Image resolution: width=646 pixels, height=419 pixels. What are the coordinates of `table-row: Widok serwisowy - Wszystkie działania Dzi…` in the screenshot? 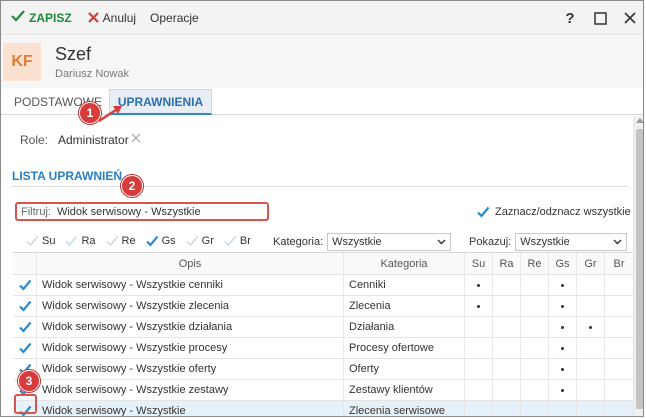 It's located at (323, 327).